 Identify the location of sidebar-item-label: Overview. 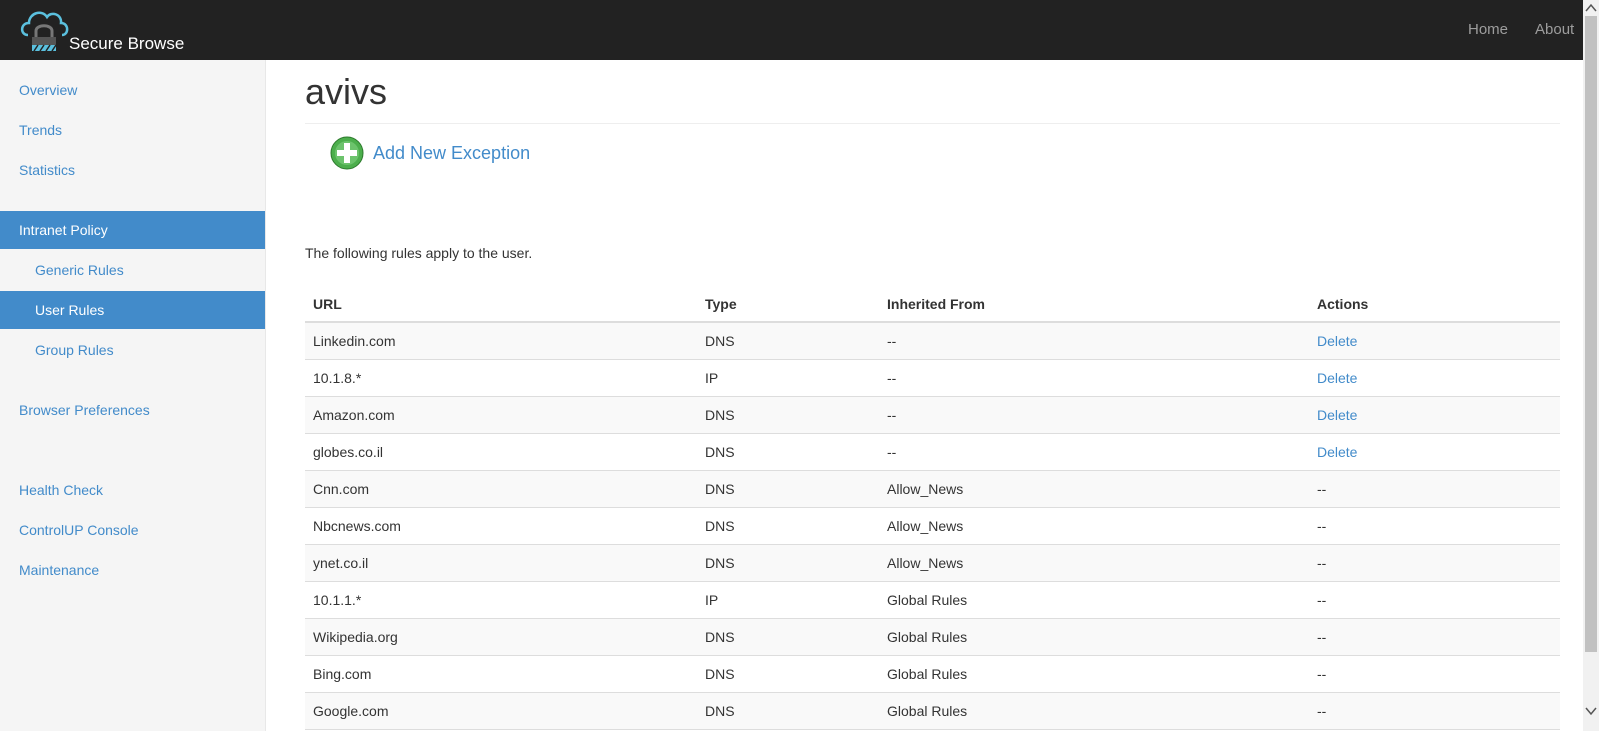
(48, 90).